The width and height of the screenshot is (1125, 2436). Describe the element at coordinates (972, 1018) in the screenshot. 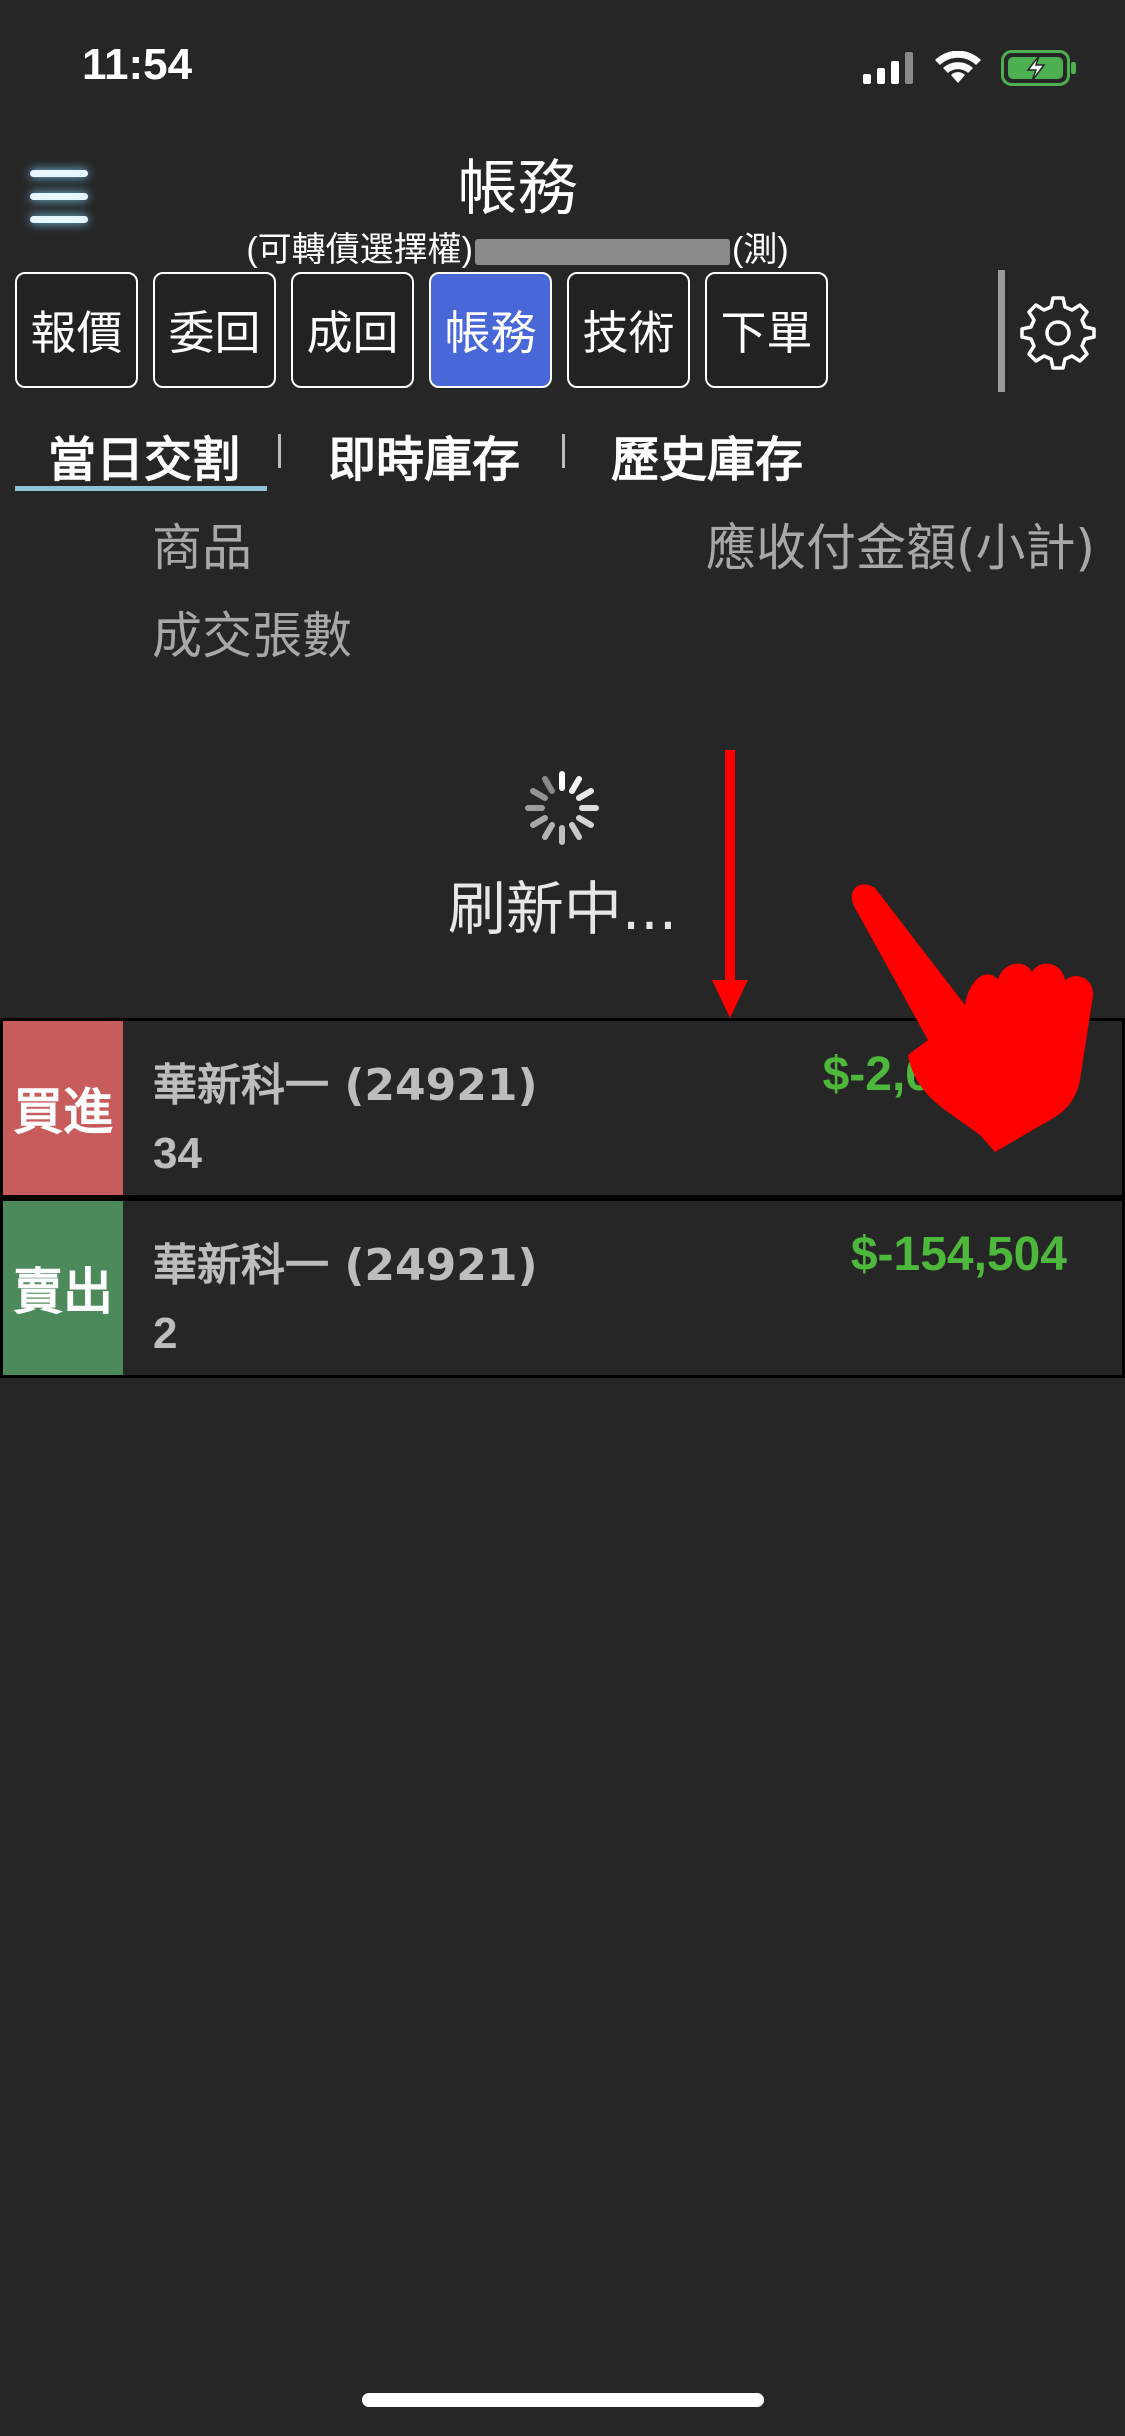

I see `pointing-hand-icon` at that location.